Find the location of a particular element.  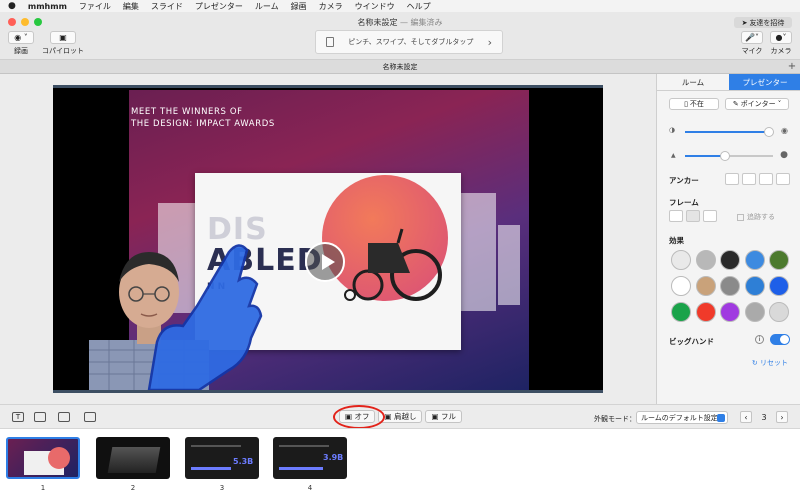

mode-shoulder-button: ▣ 肩越し is located at coordinates (400, 416).